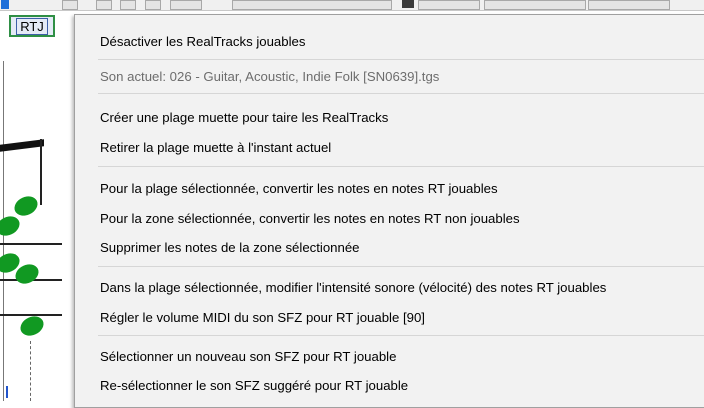 This screenshot has height=408, width=704. What do you see at coordinates (389, 41) in the screenshot?
I see `menu-item-deactivate-playable-realtracks: Désactiver les RealTracks jouables` at bounding box center [389, 41].